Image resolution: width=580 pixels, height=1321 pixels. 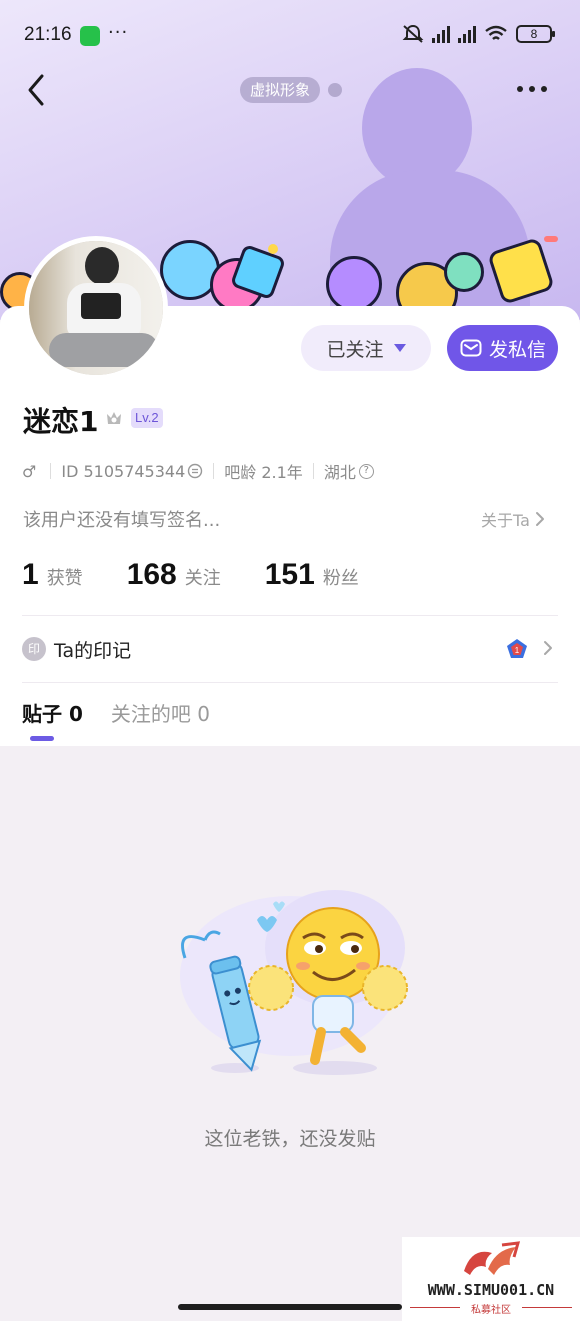 What do you see at coordinates (491, 1310) in the screenshot?
I see `watermark-subtitle: 私募社区` at bounding box center [491, 1310].